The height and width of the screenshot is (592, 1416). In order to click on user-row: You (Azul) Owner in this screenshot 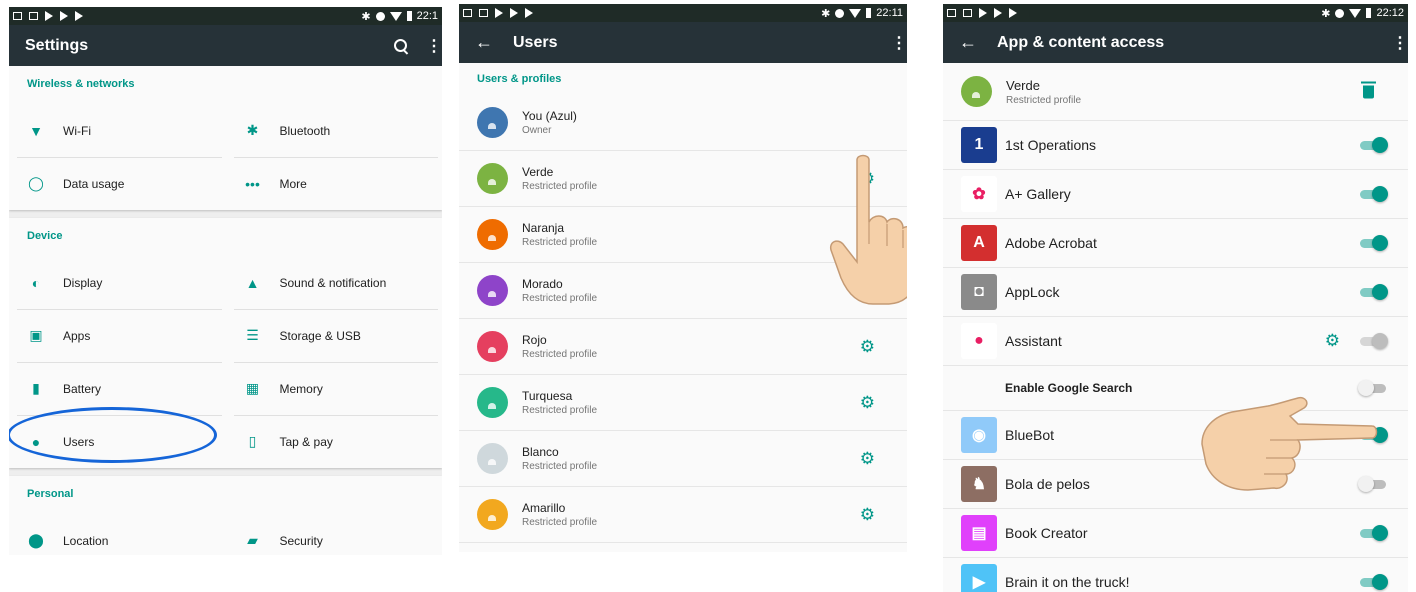, I will do `click(683, 123)`.